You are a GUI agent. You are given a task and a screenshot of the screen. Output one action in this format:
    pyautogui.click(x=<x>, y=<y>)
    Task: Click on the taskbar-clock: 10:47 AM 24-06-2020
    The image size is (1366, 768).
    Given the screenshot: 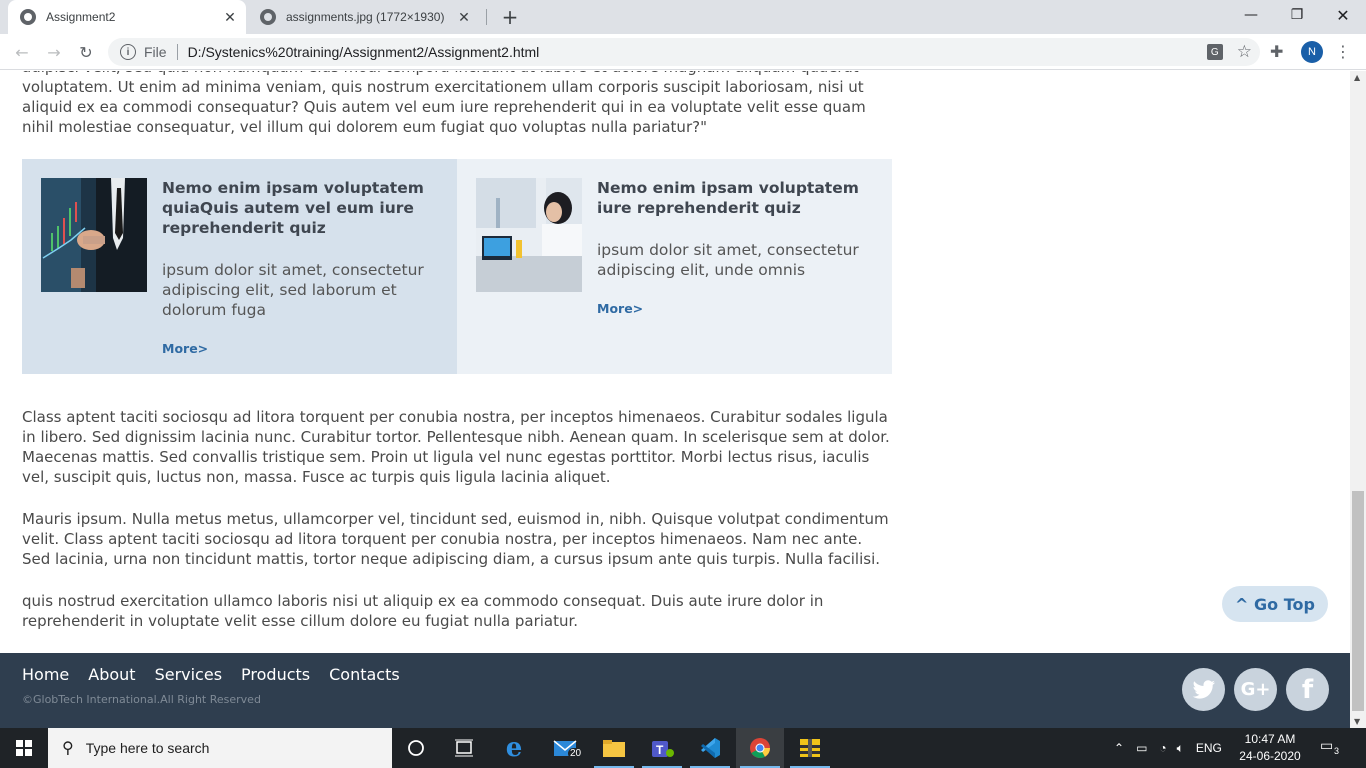 What is the action you would take?
    pyautogui.click(x=1270, y=748)
    